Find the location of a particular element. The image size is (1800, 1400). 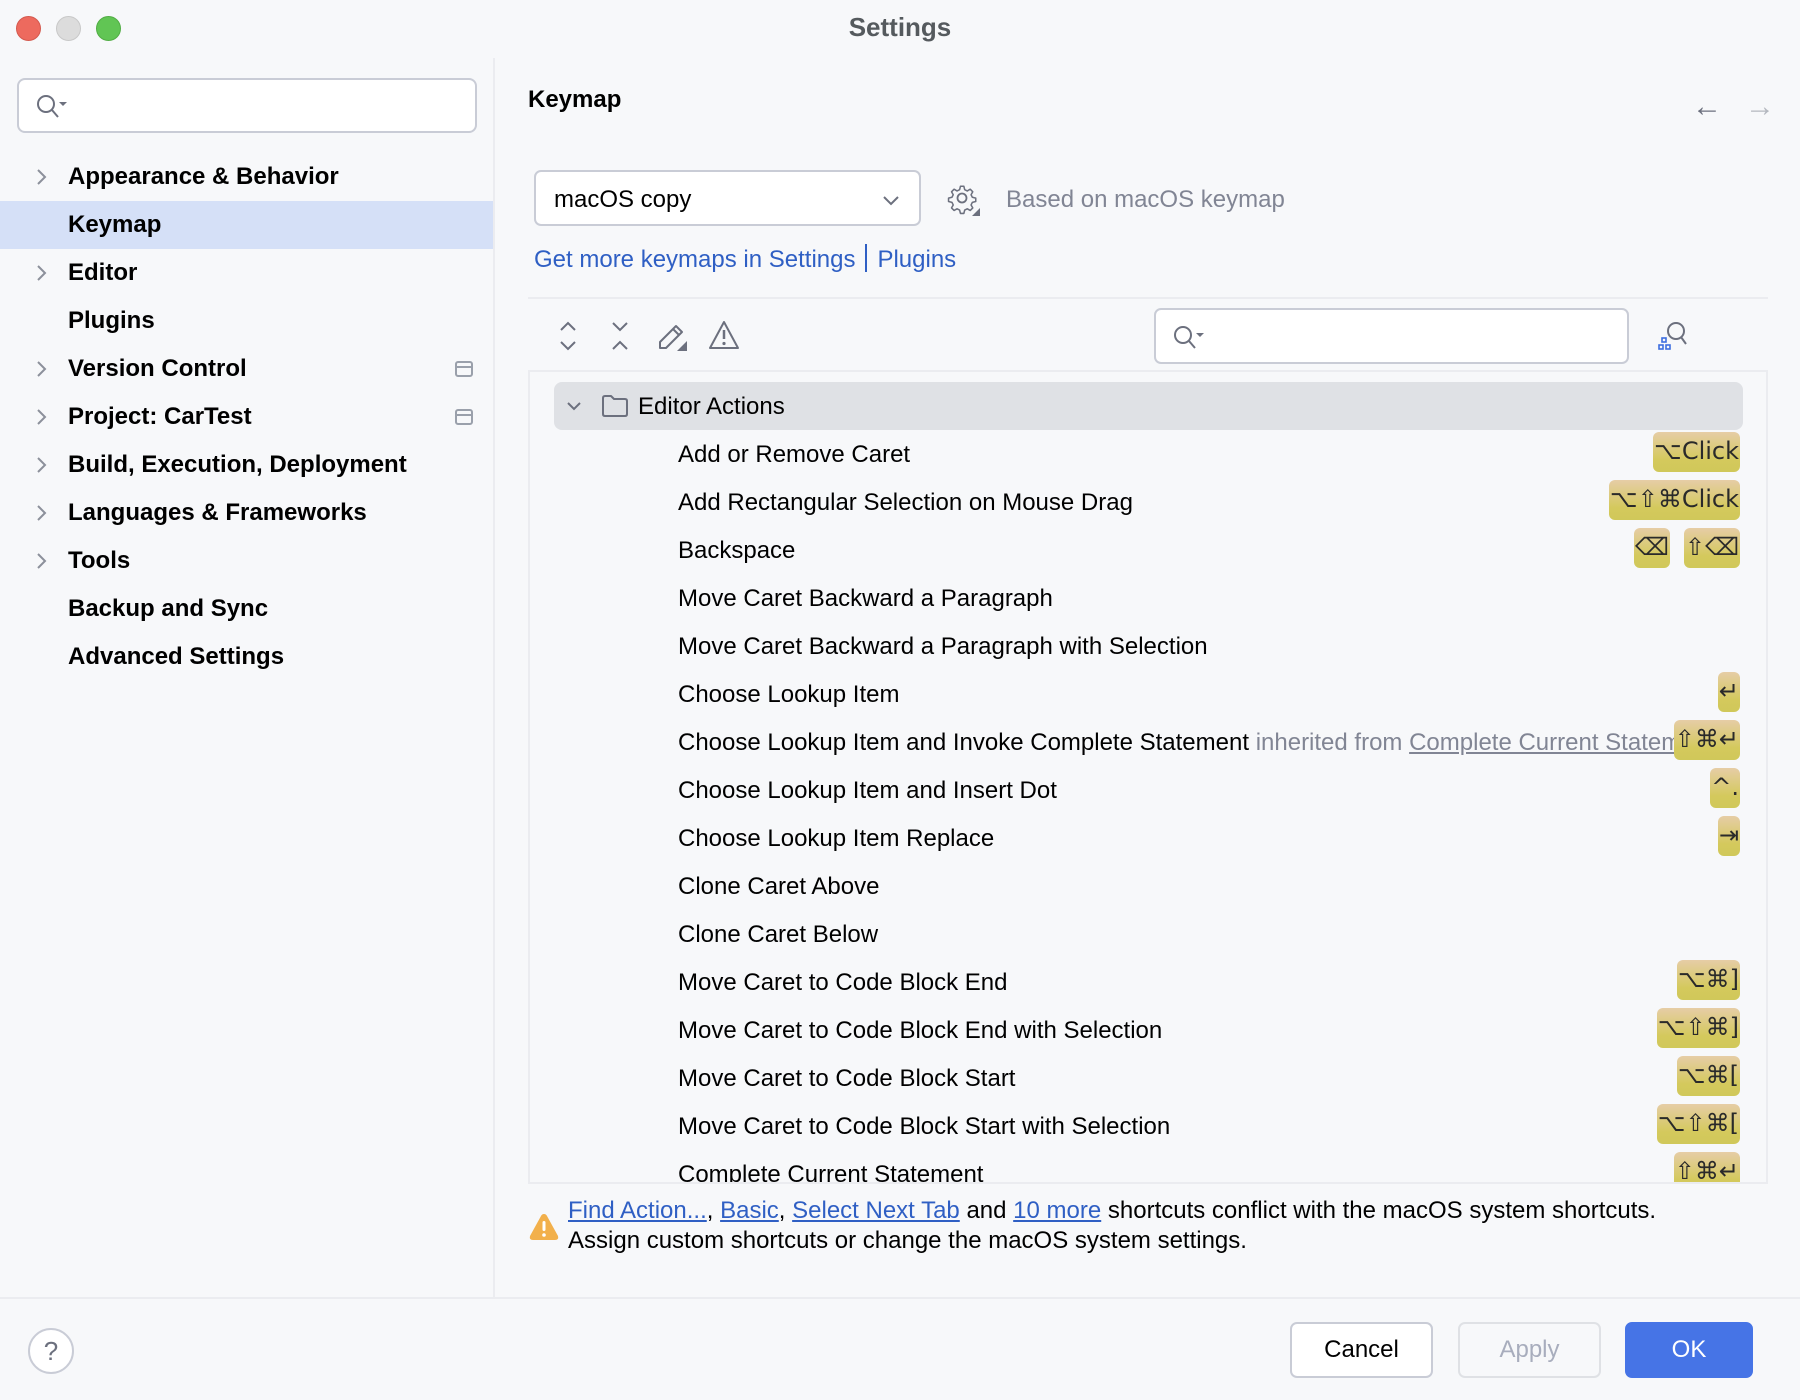

ok-button: OK is located at coordinates (1689, 1350).